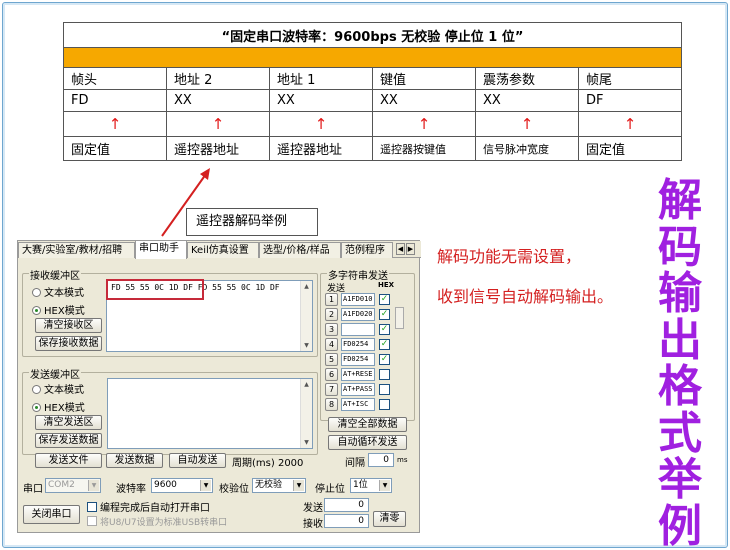 This screenshot has height=550, width=730. I want to click on send-hex-mode-radio: HEX模式, so click(58, 406).